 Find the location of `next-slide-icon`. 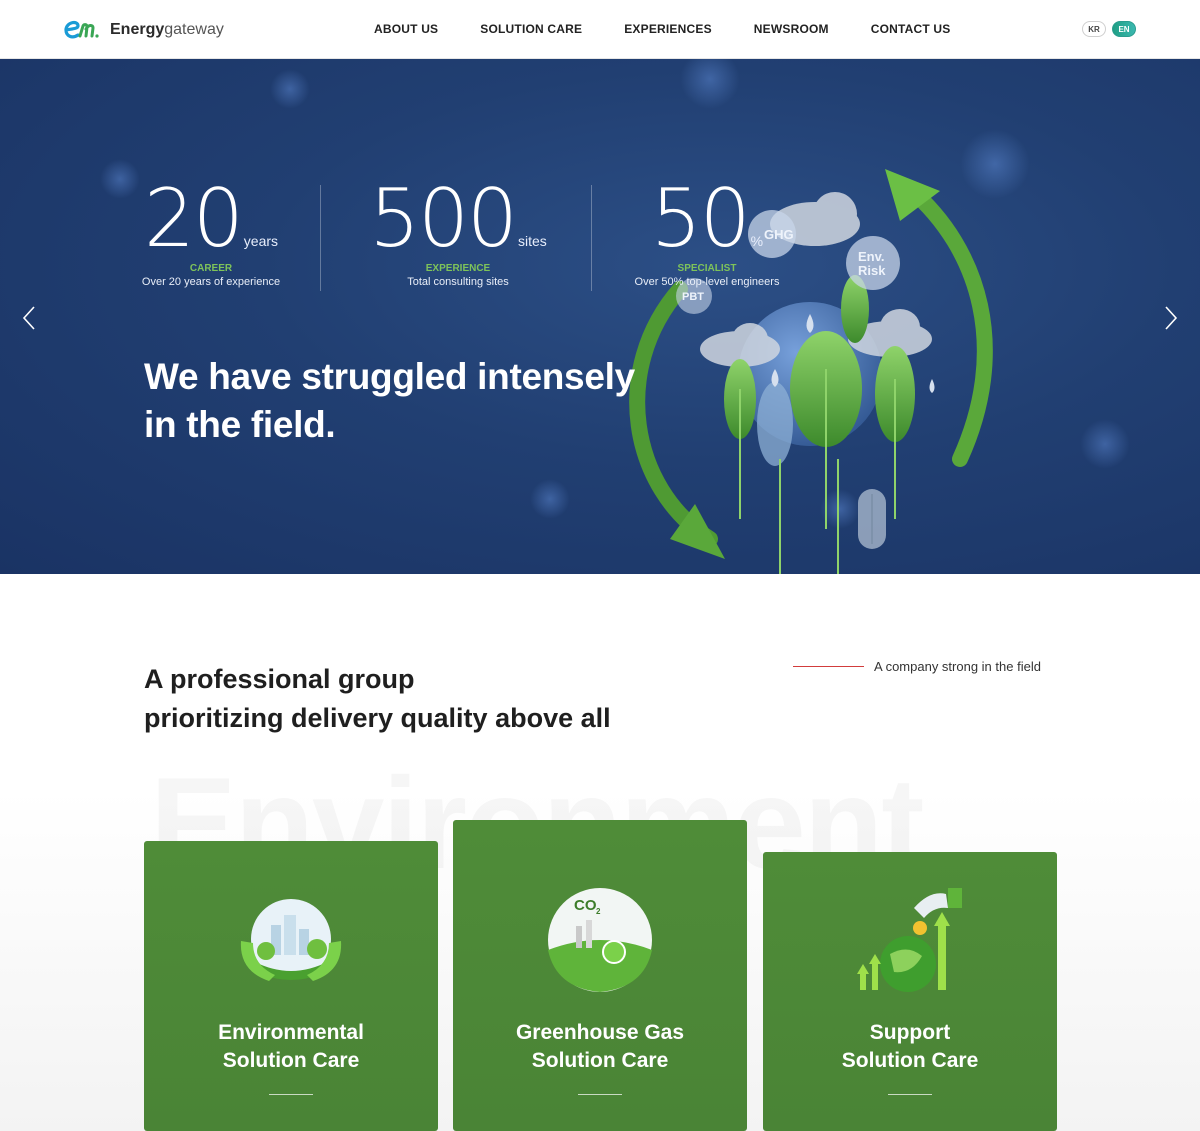

next-slide-icon is located at coordinates (1171, 318).